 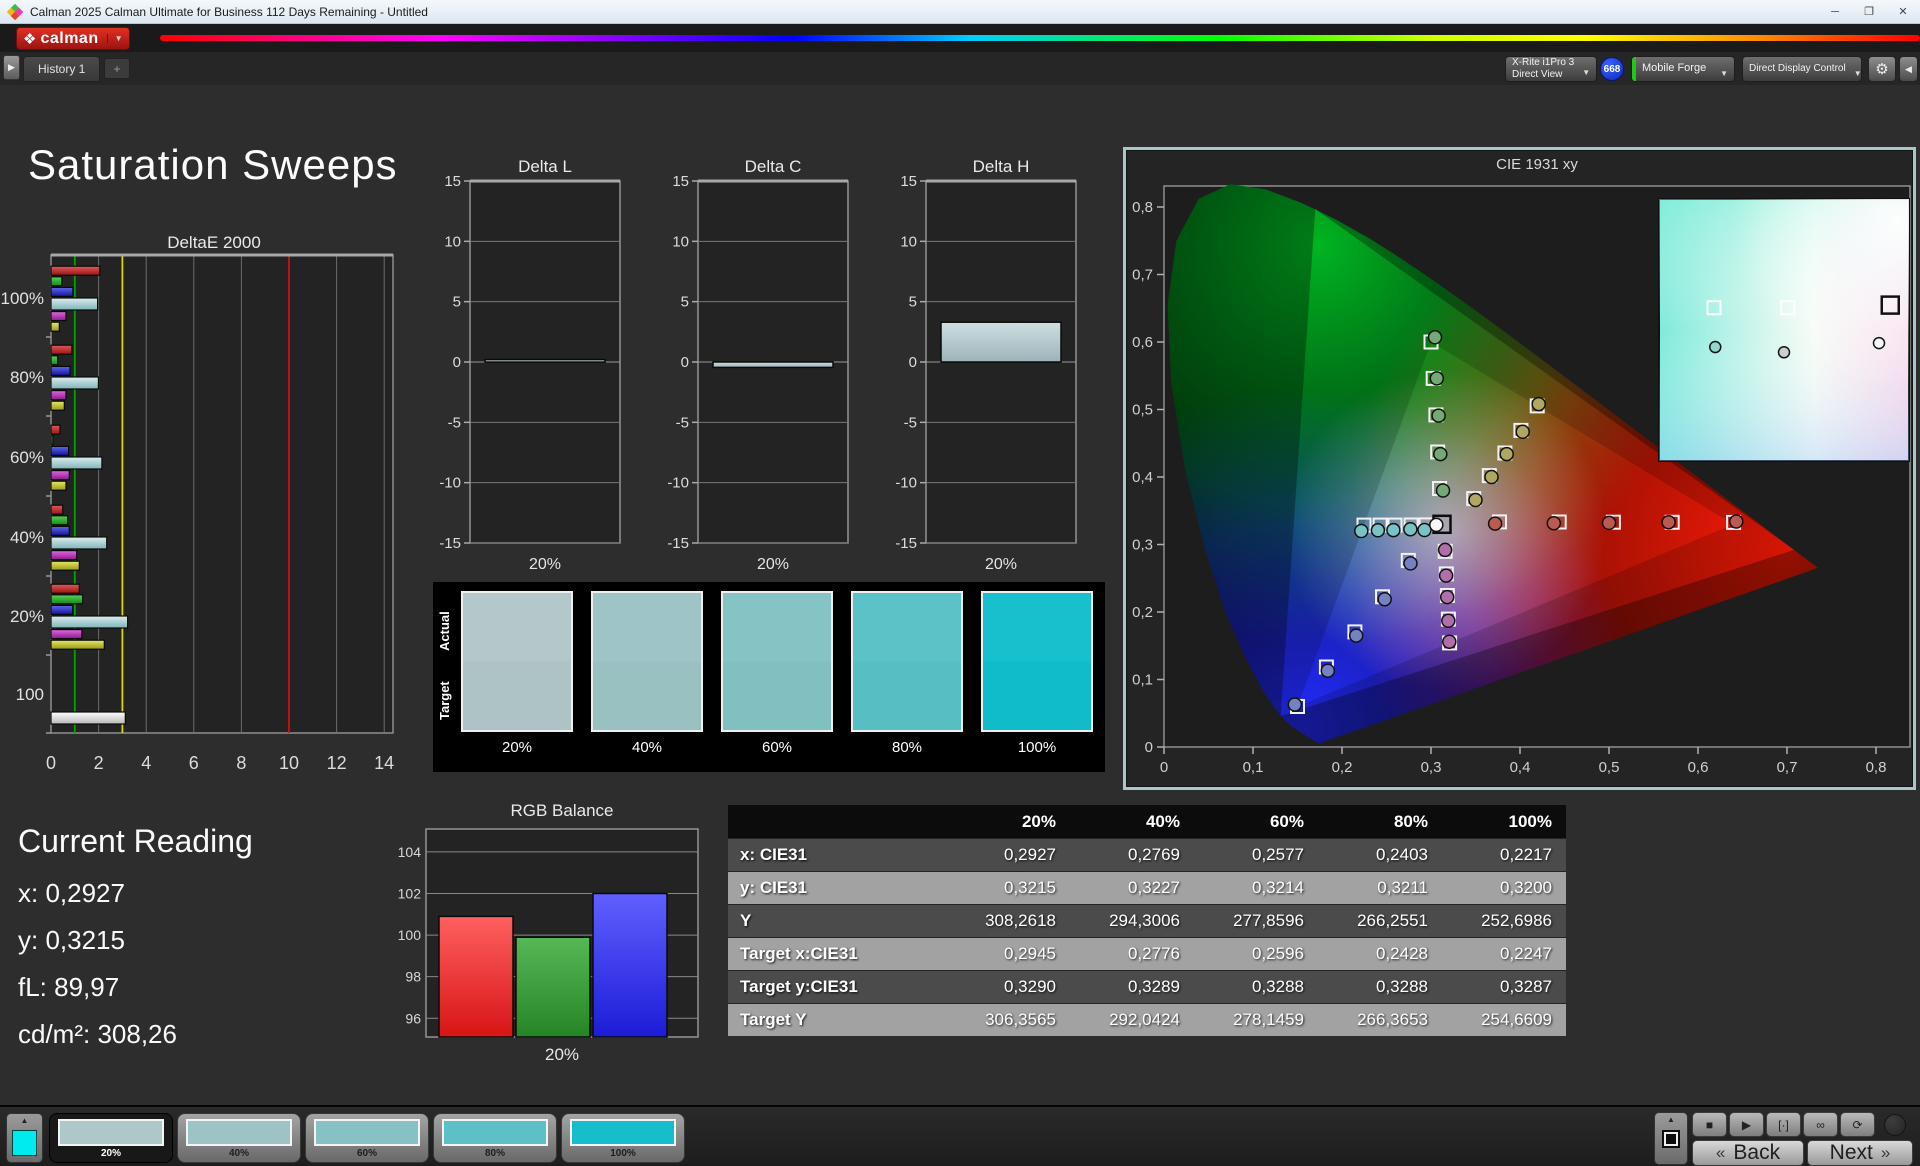 What do you see at coordinates (1746, 1124) in the screenshot?
I see `play-button: ▶` at bounding box center [1746, 1124].